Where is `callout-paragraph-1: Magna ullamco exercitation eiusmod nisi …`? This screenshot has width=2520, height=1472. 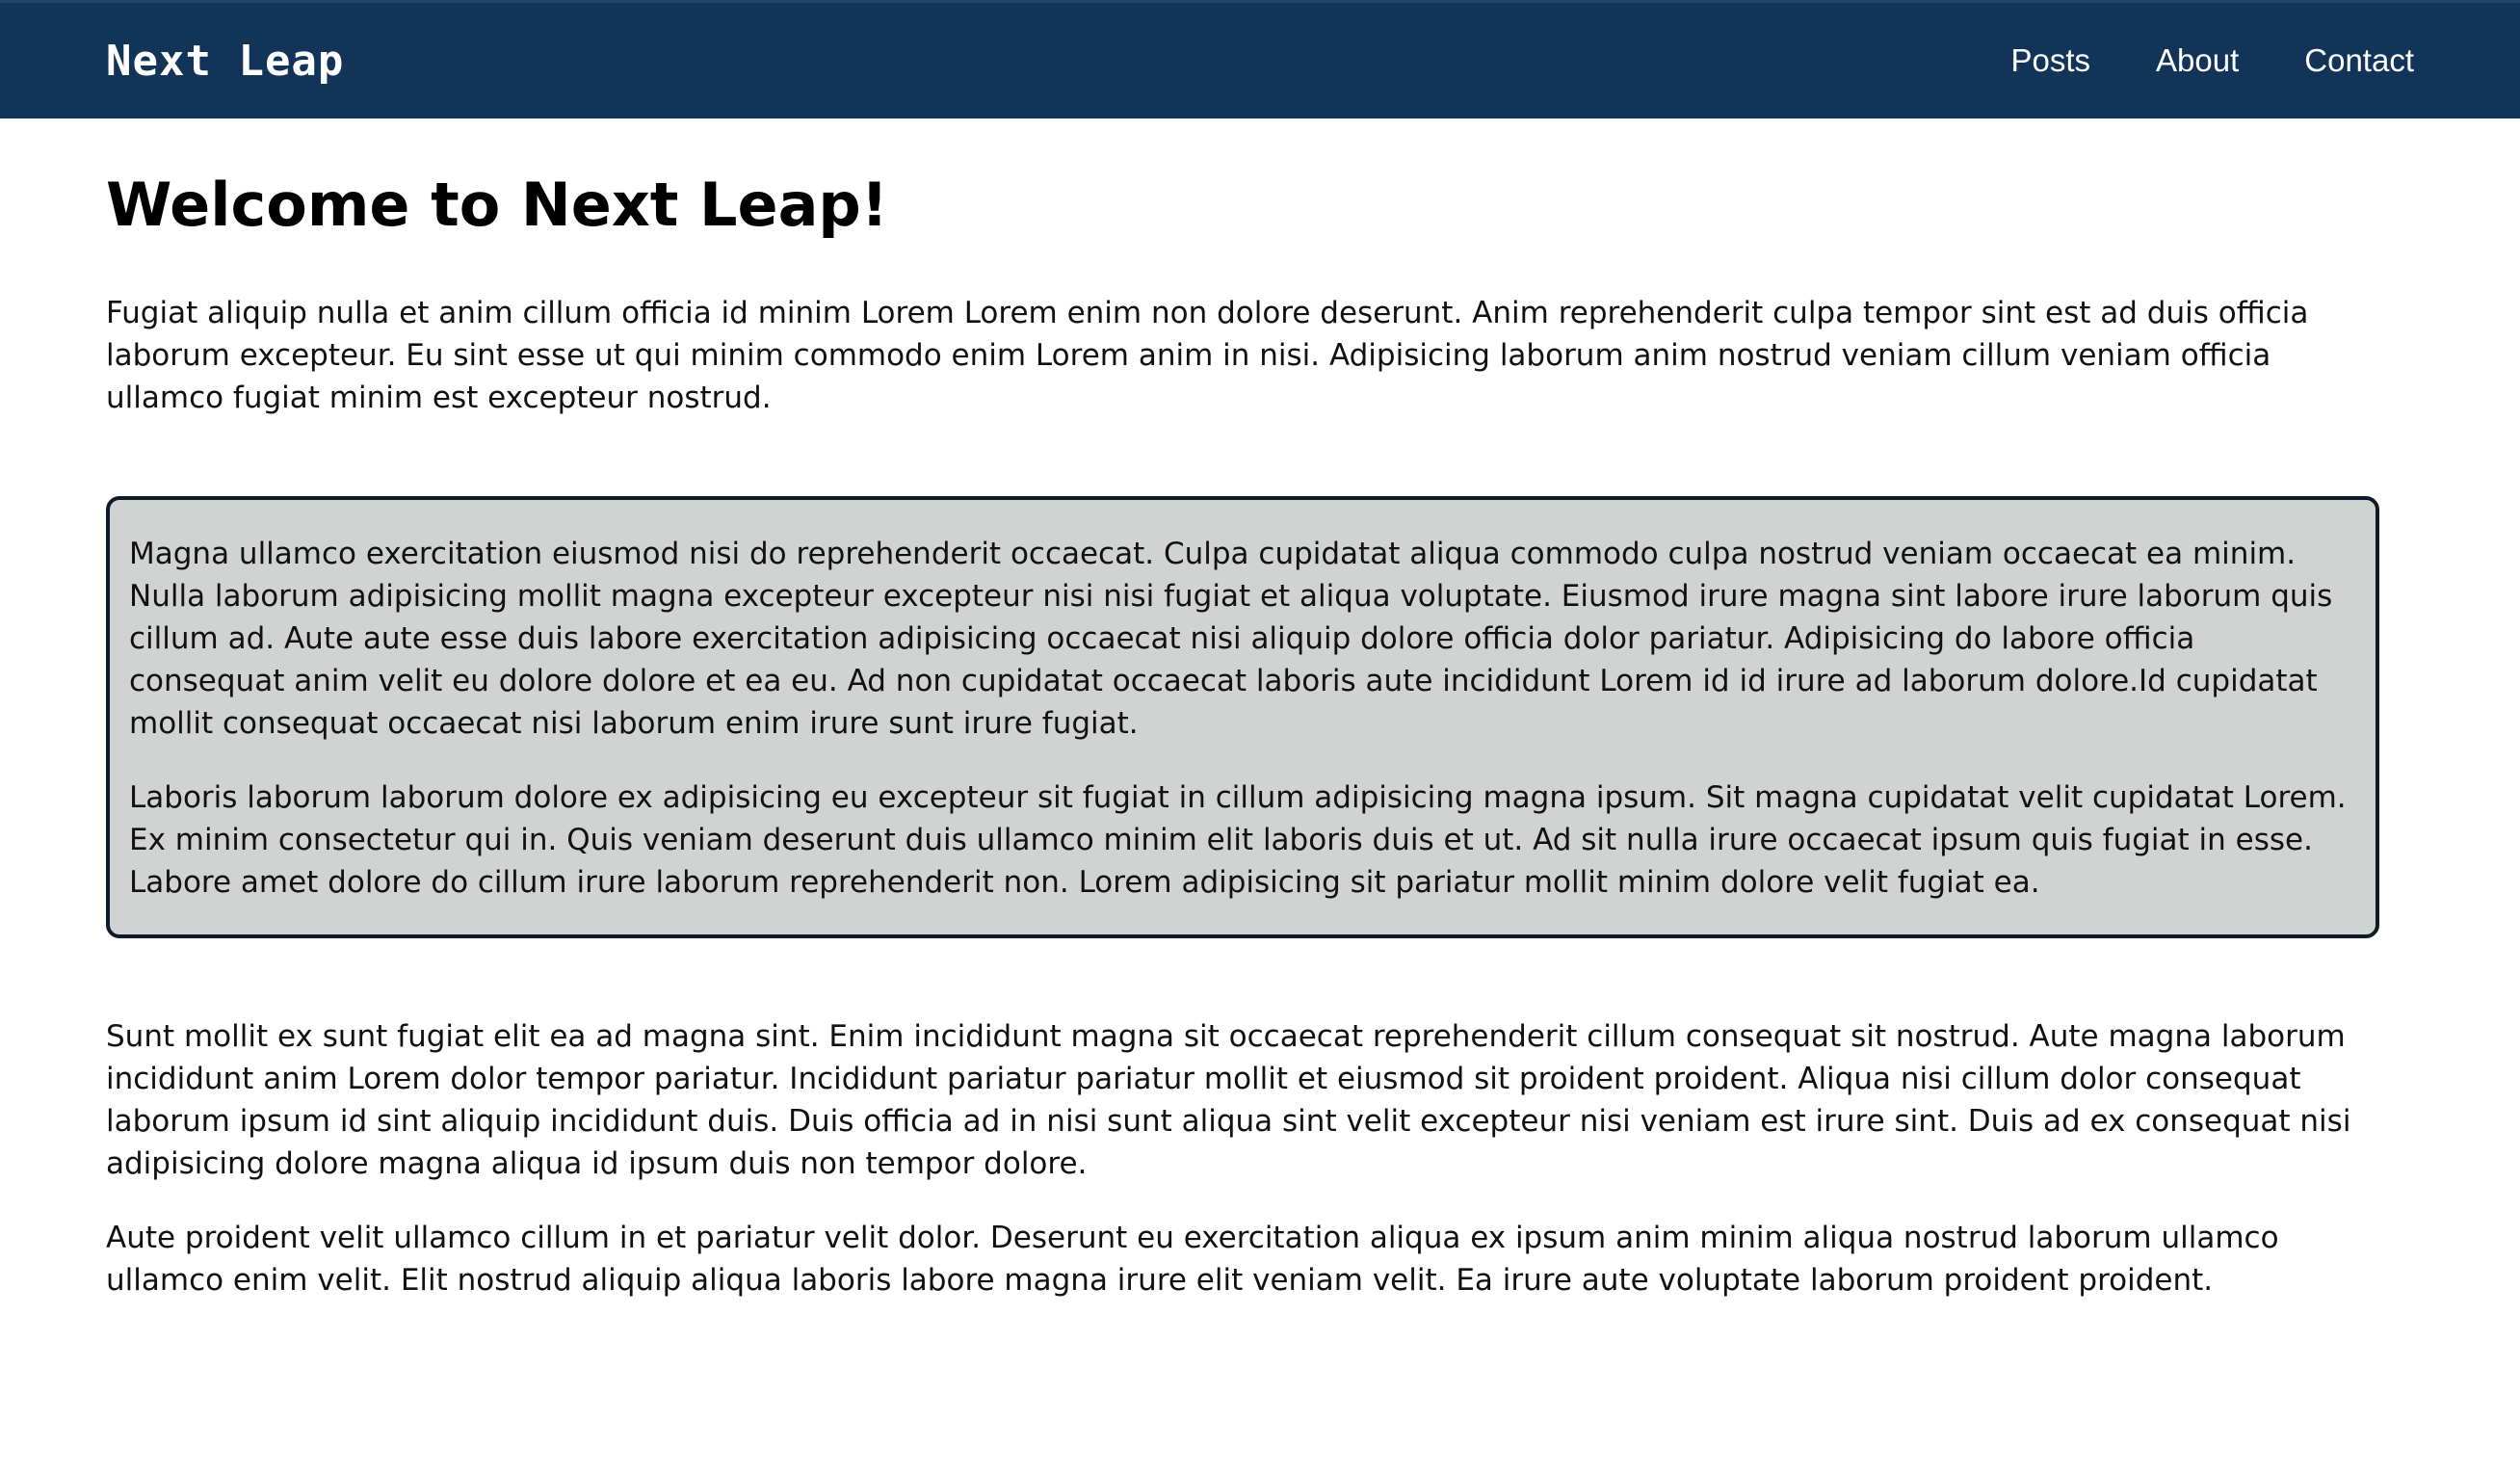
callout-paragraph-1: Magna ullamco exercitation eiusmod nisi … is located at coordinates (1231, 639).